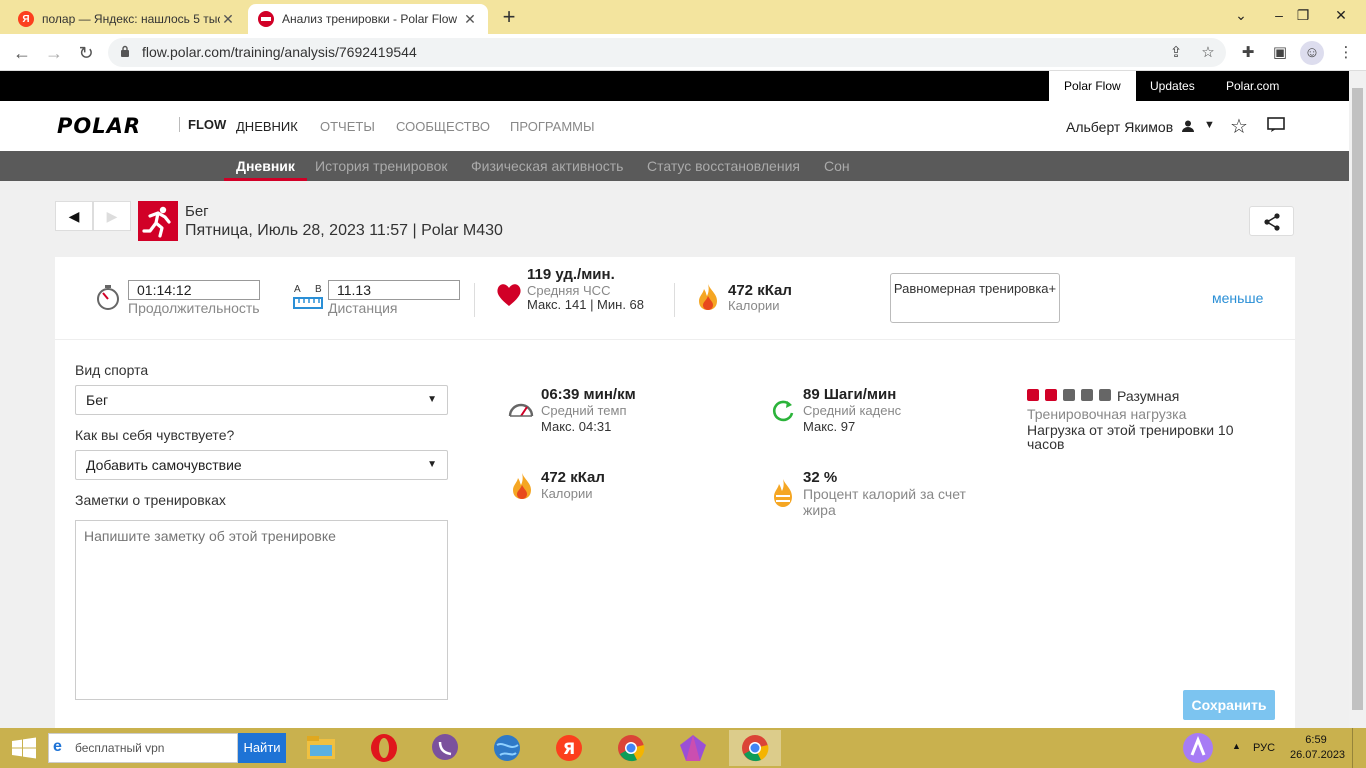 This screenshot has height=768, width=1366. Describe the element at coordinates (1236, 746) in the screenshot. I see `tray-expand-icon: ▲` at that location.